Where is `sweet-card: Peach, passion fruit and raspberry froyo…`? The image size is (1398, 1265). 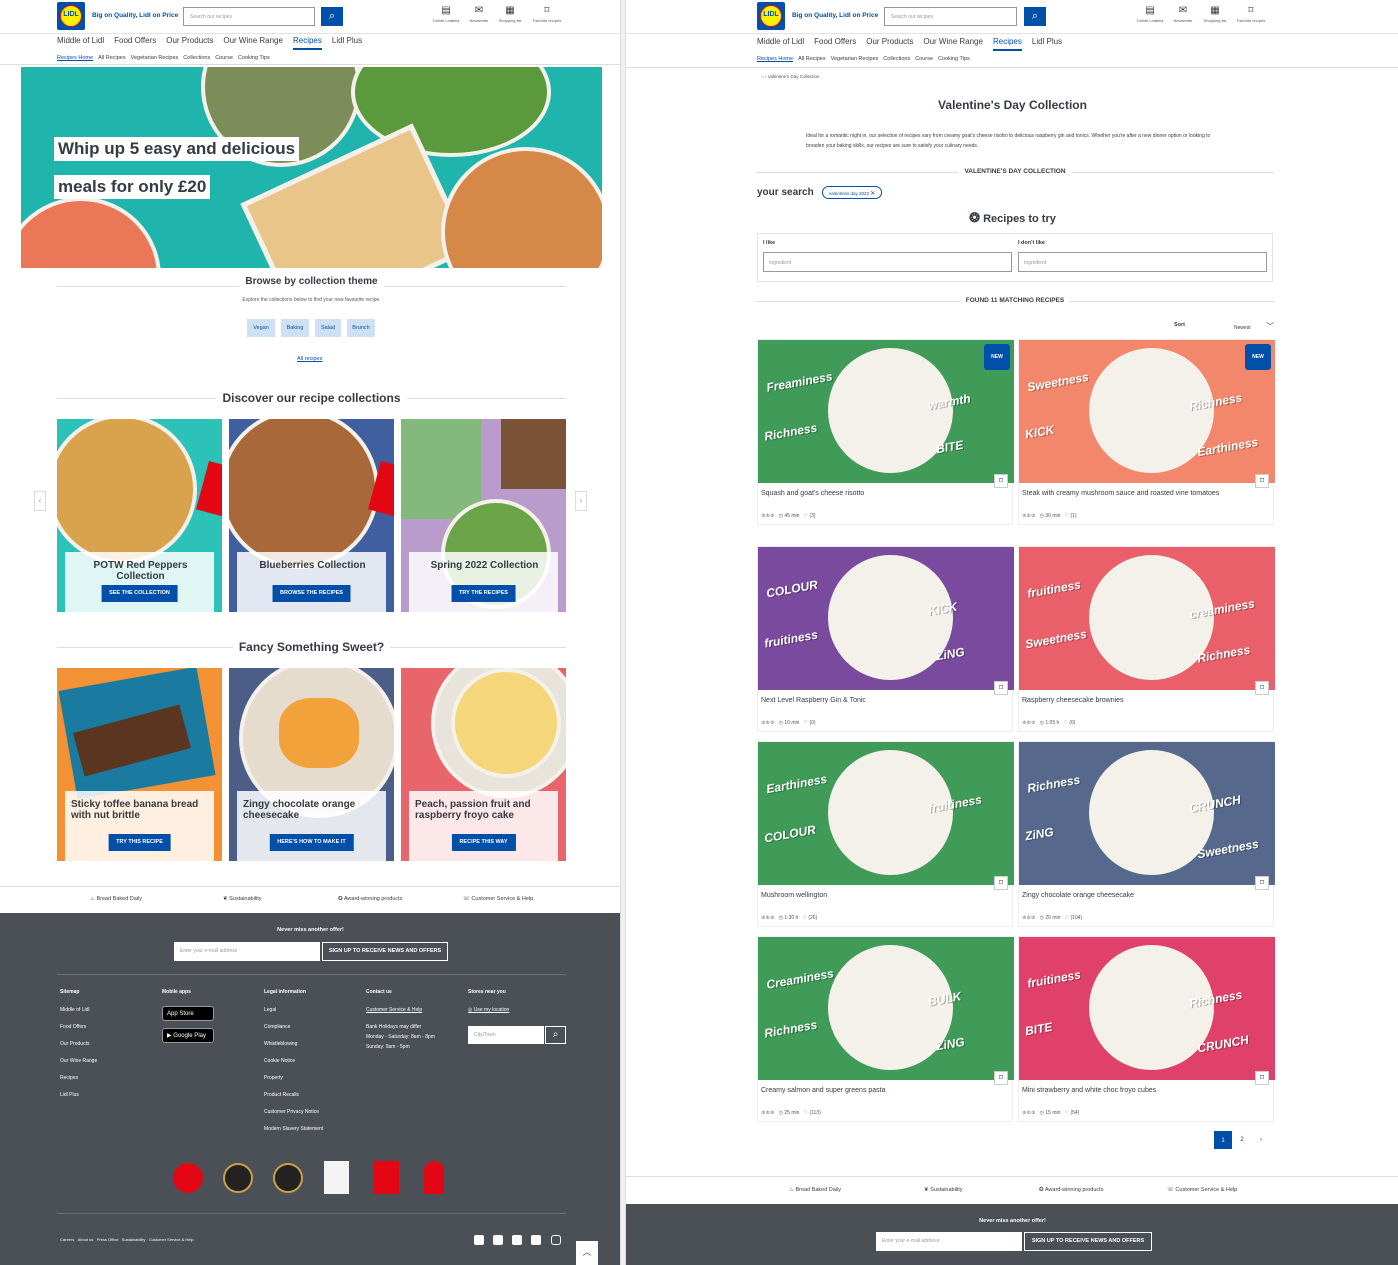
sweet-card: Peach, passion fruit and raspberry froyo… is located at coordinates (483, 764).